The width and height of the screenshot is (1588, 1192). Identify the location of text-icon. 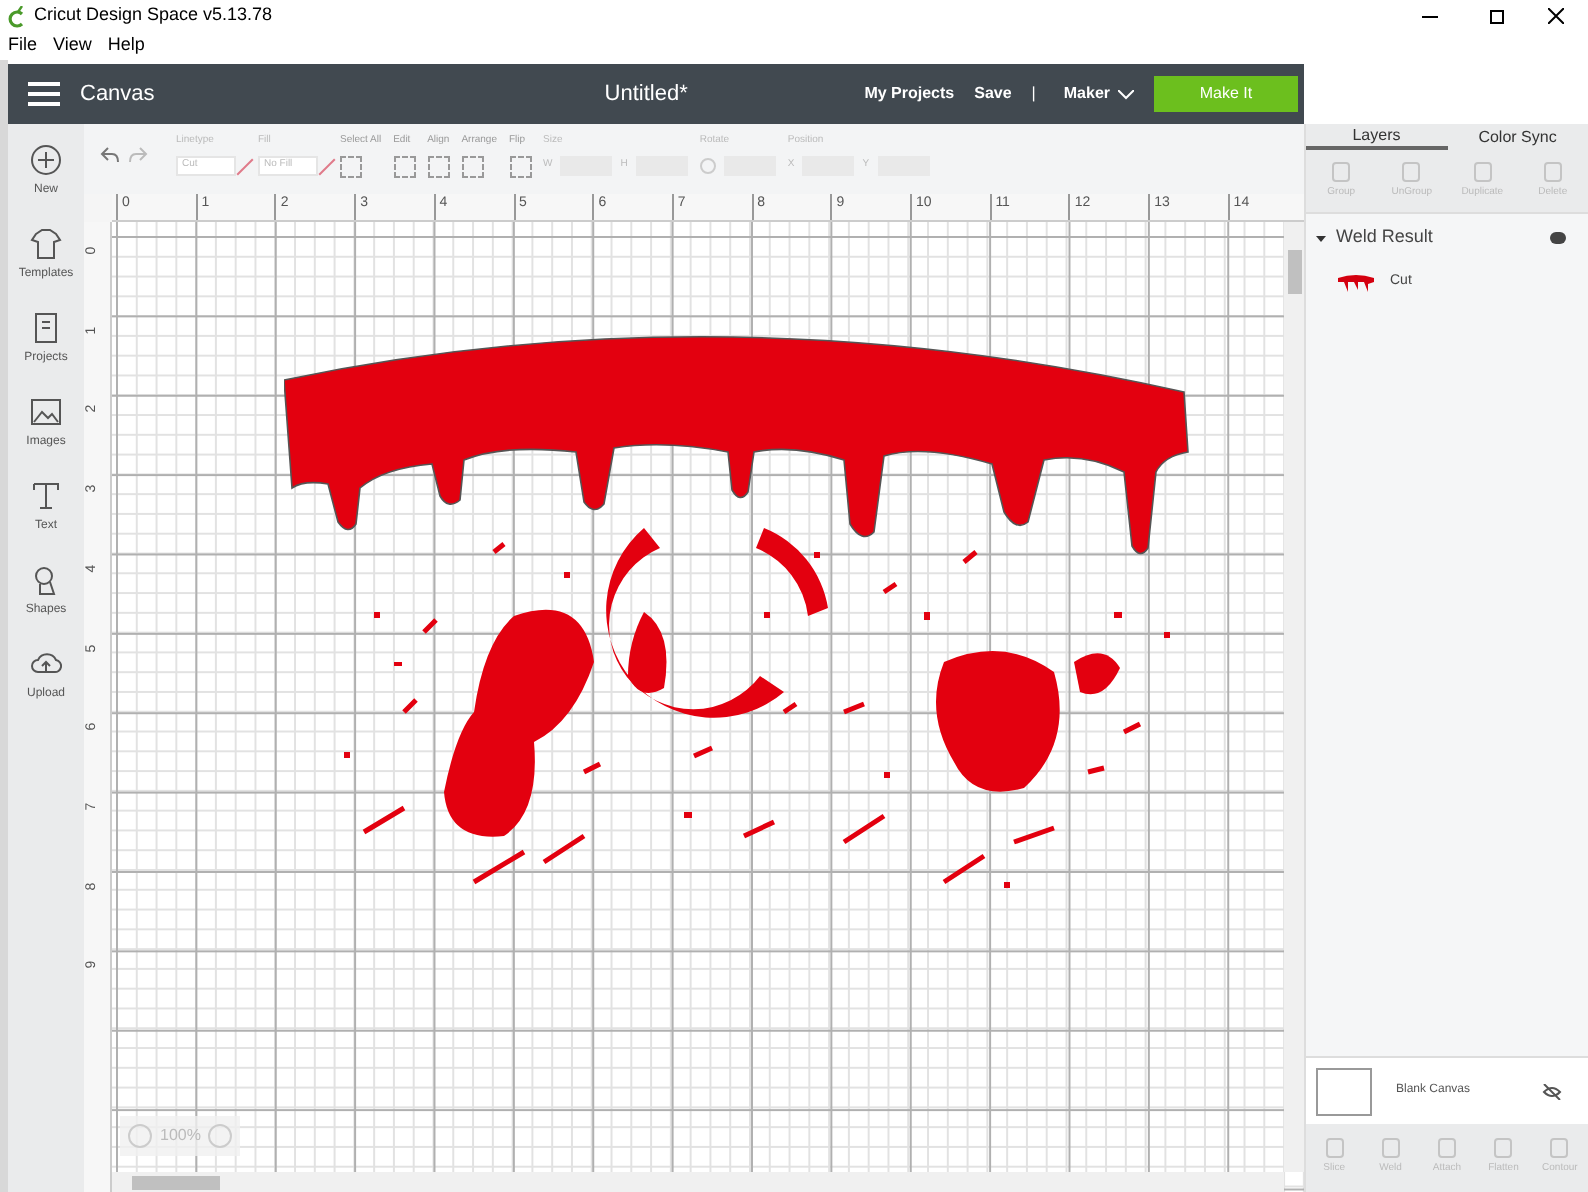
(46, 496).